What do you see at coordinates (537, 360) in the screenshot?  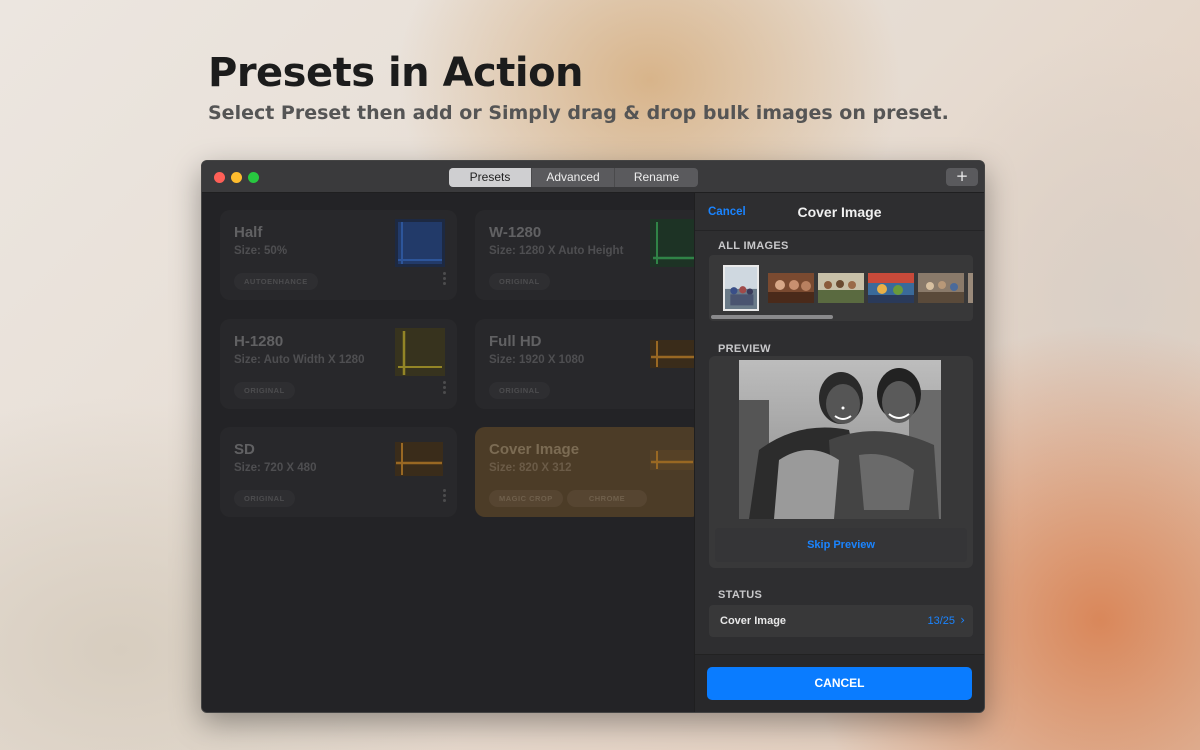 I see `preset-size: Size: 1920 X 1080` at bounding box center [537, 360].